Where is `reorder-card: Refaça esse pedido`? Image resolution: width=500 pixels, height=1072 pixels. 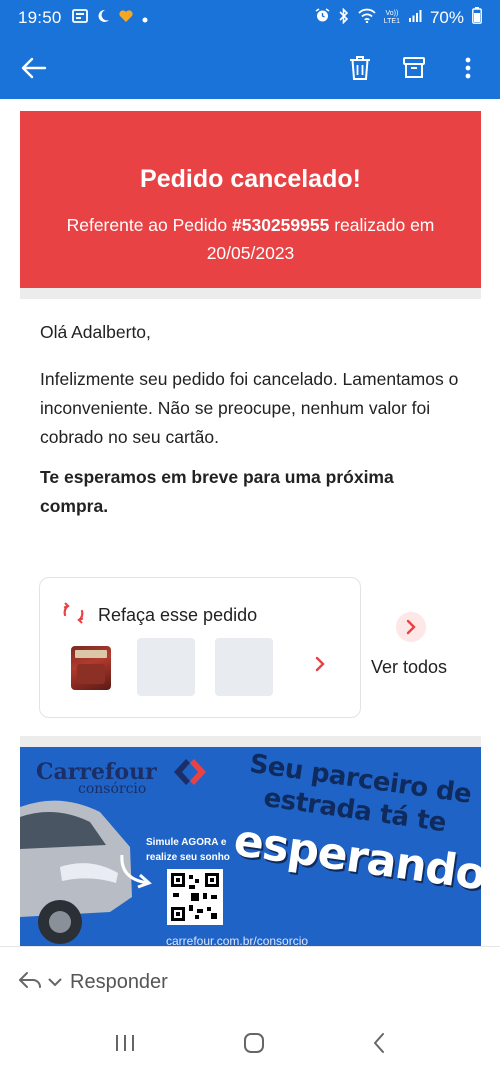
reorder-card: Refaça esse pedido is located at coordinates (200, 647).